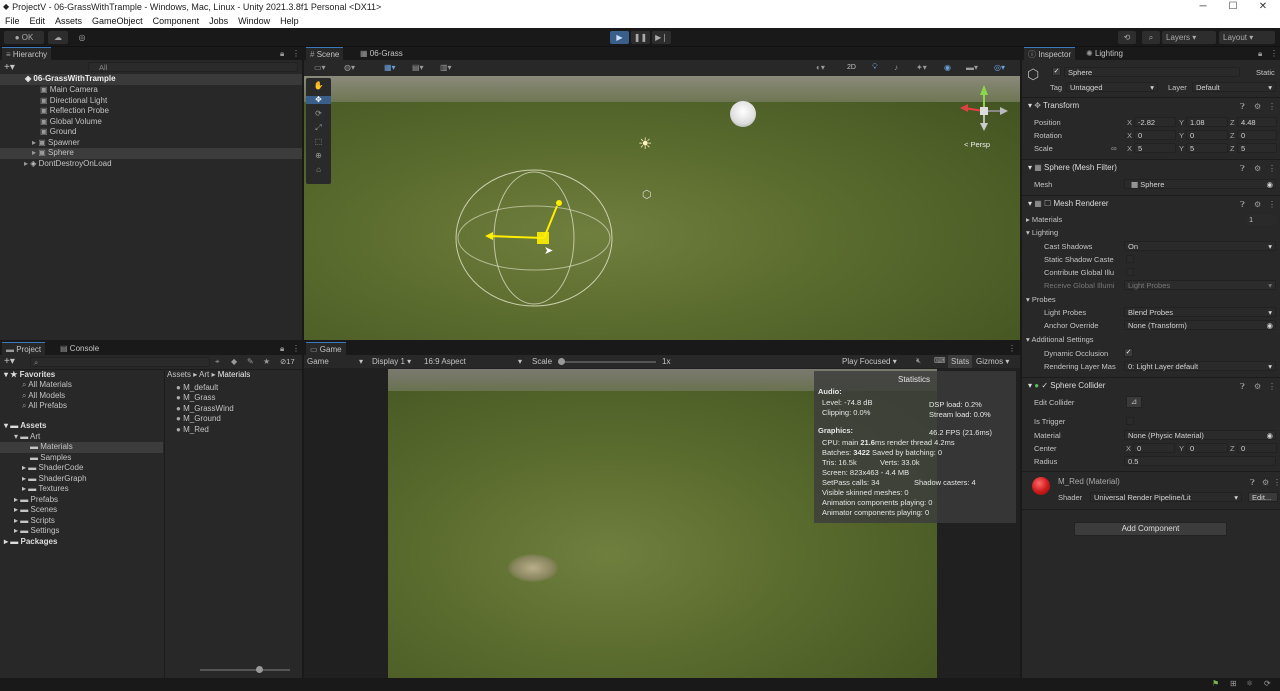  Describe the element at coordinates (992, 361) in the screenshot. I see `gizmos-dropdown: Gizmos ▾` at that location.